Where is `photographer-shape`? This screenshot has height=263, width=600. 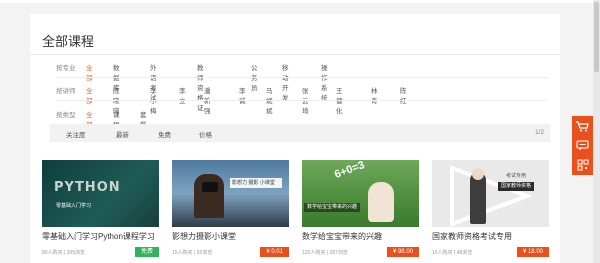
photographer-shape is located at coordinates (209, 196).